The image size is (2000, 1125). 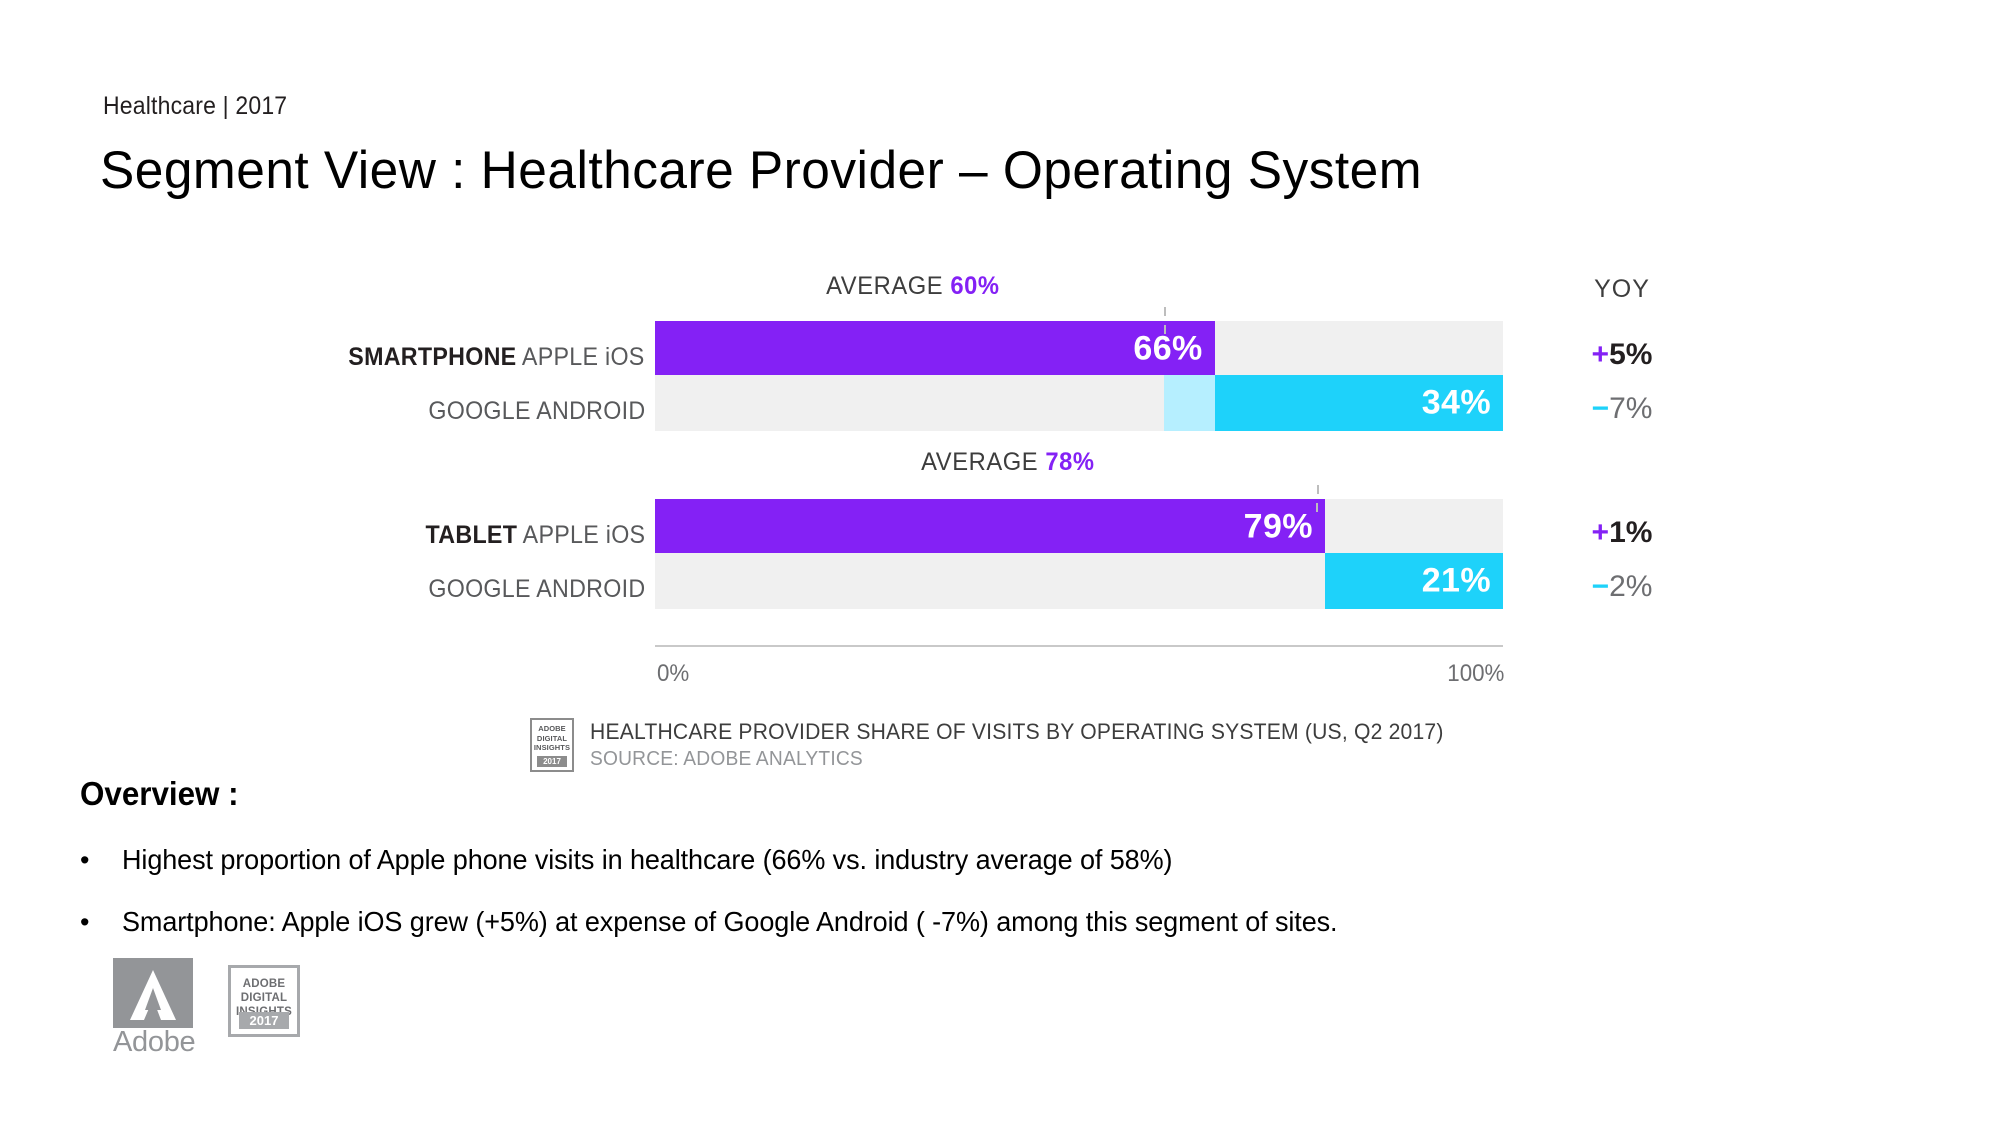 I want to click on average-tick-above-tablet, so click(x=1318, y=489).